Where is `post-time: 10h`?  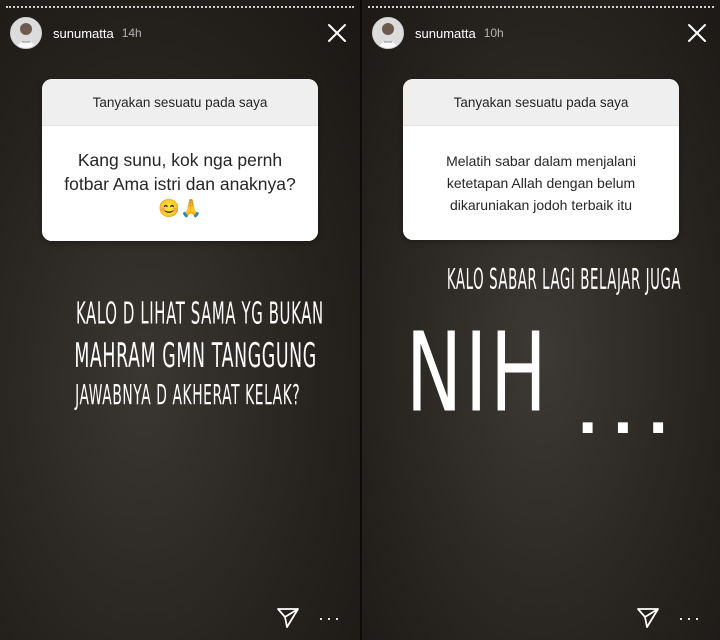
post-time: 10h is located at coordinates (493, 33).